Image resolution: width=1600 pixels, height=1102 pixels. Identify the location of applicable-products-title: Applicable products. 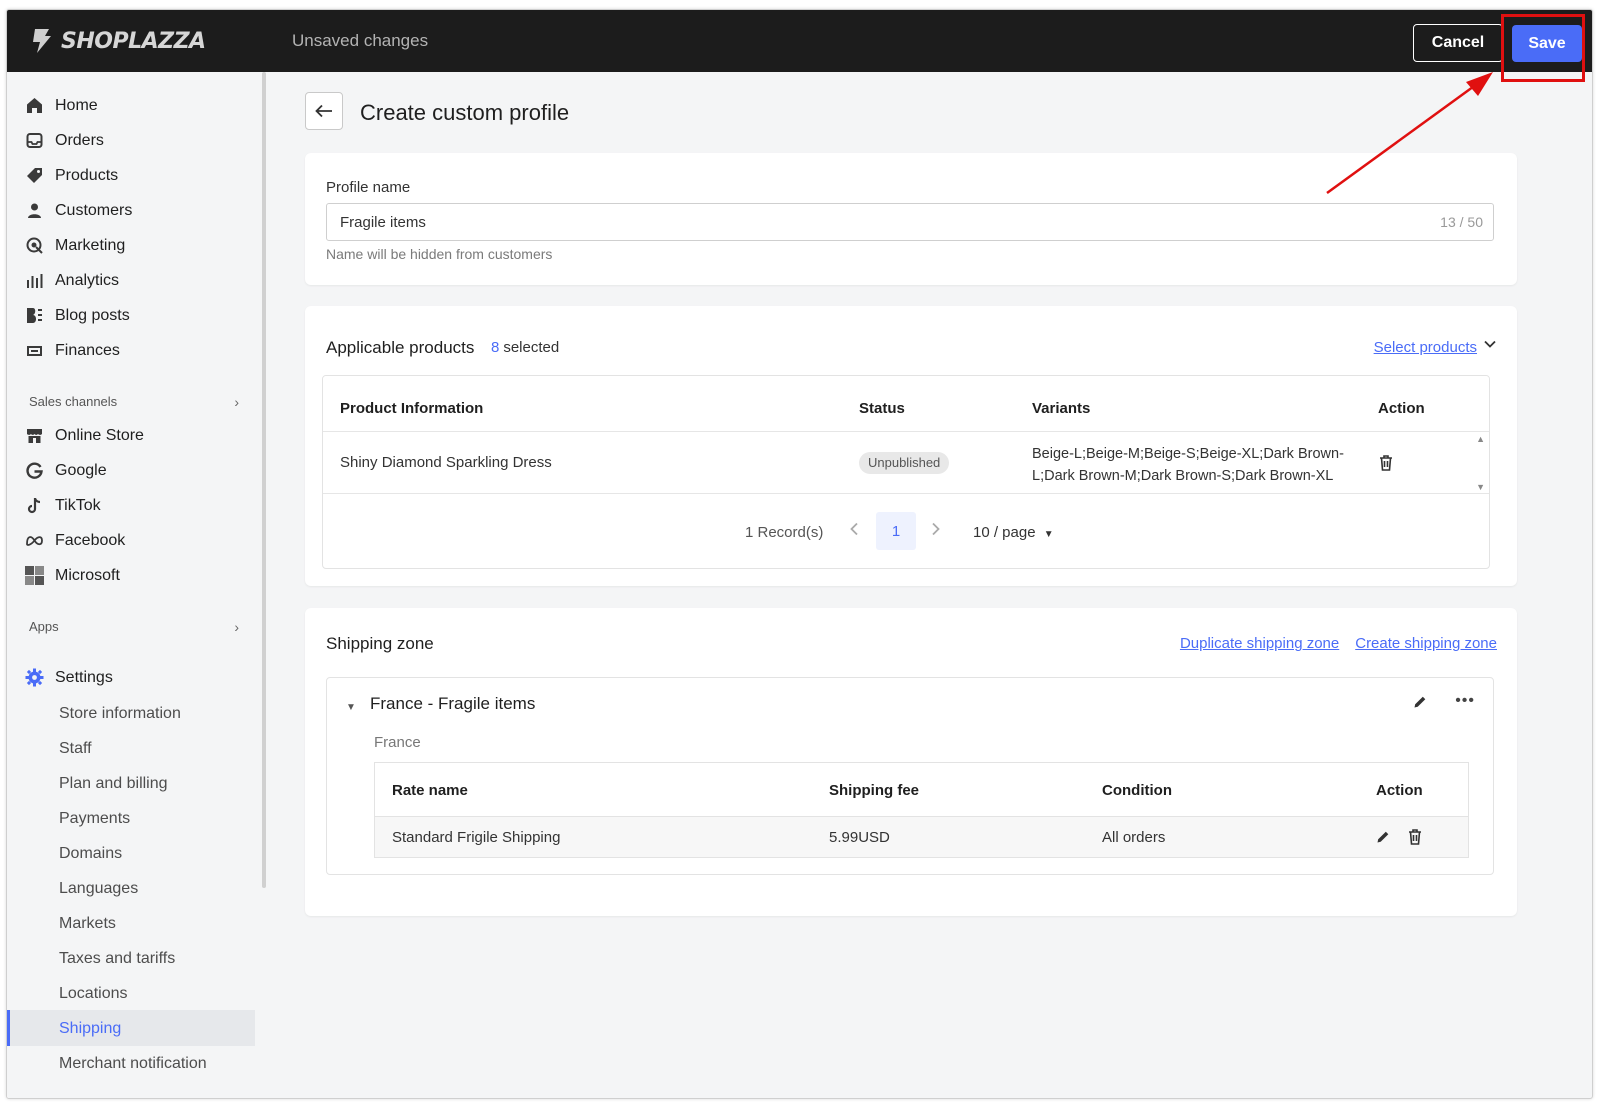
(400, 347).